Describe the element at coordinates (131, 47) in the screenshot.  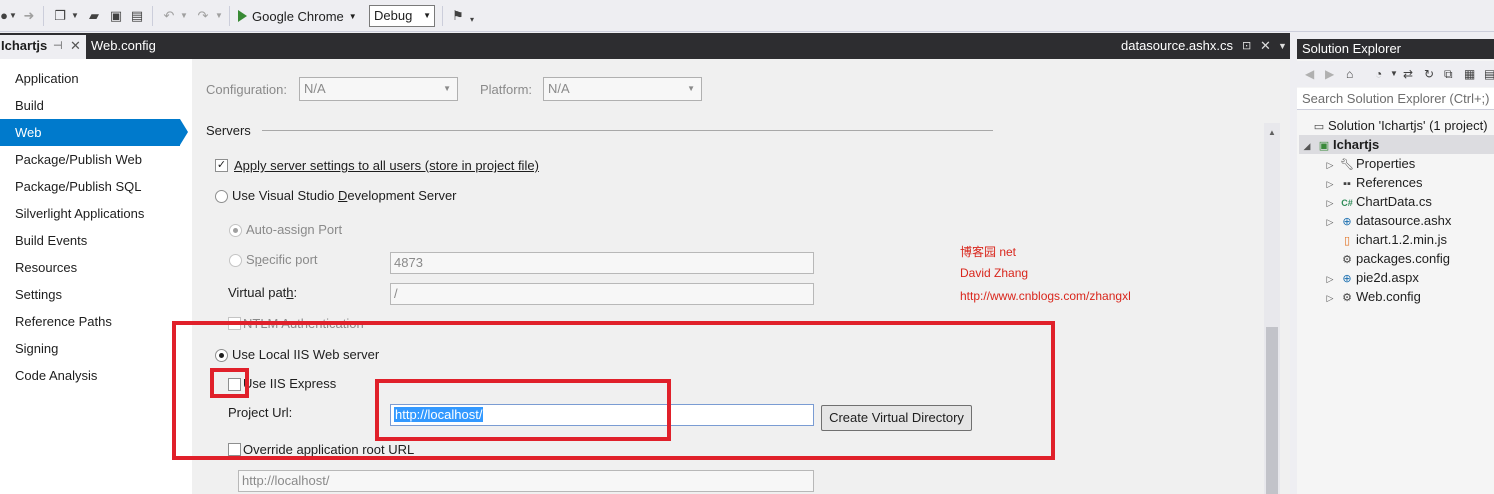
I see `tab-web-config: Web.config` at that location.